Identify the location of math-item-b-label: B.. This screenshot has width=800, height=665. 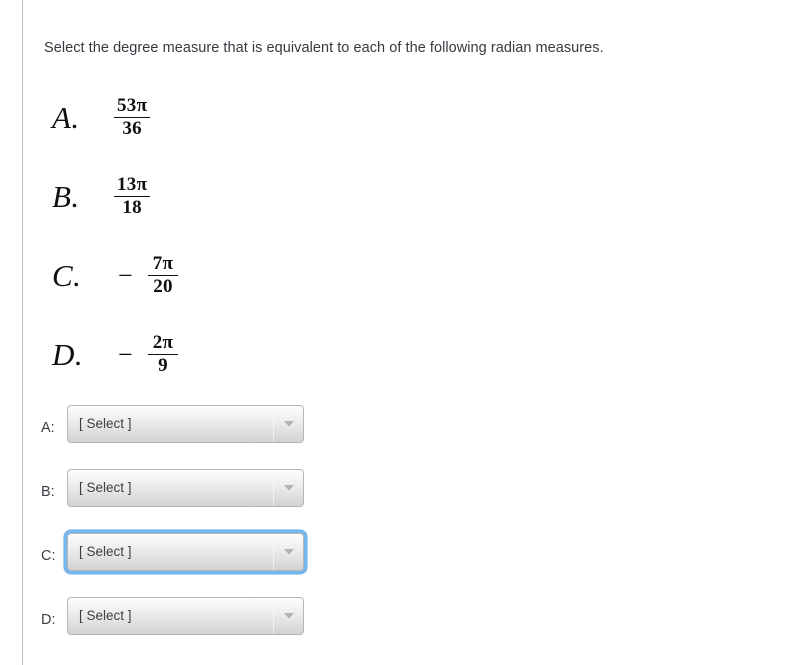
(66, 196).